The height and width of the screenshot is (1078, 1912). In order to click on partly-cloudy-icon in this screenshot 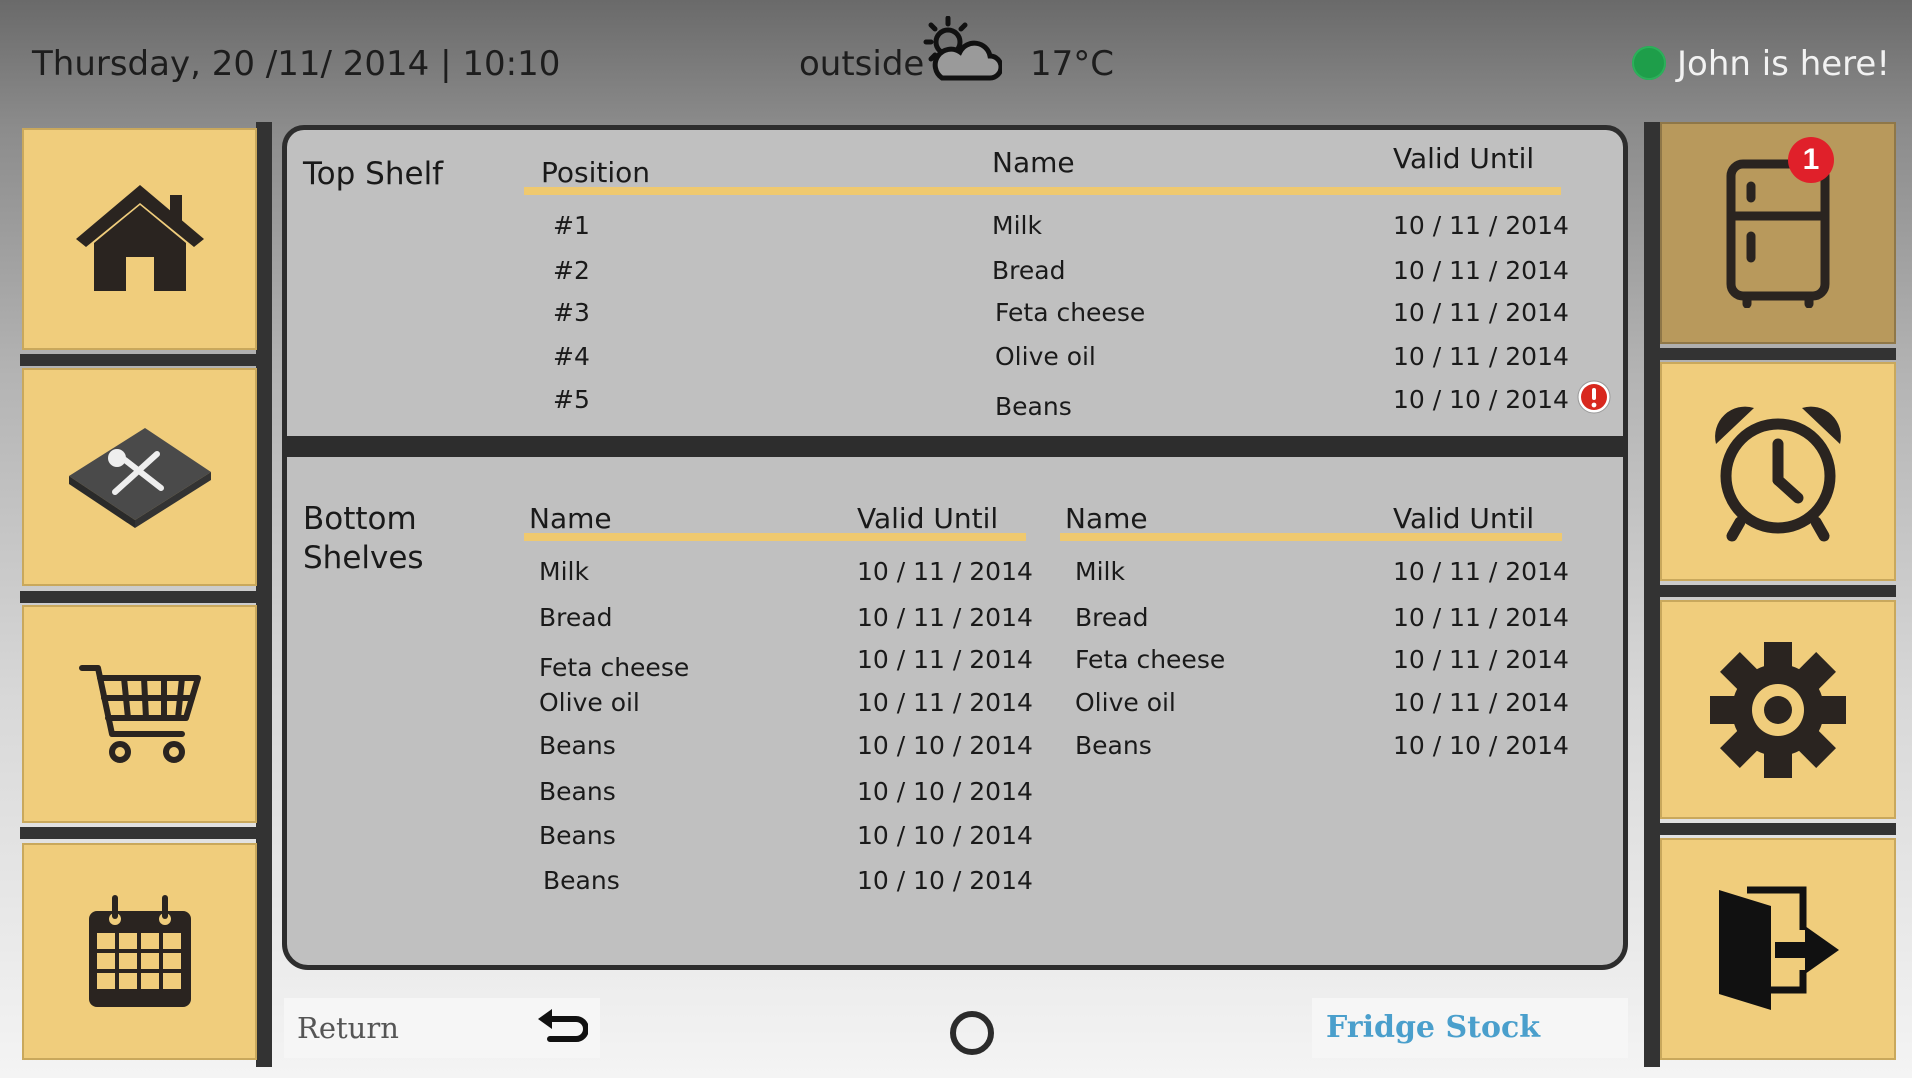, I will do `click(962, 48)`.